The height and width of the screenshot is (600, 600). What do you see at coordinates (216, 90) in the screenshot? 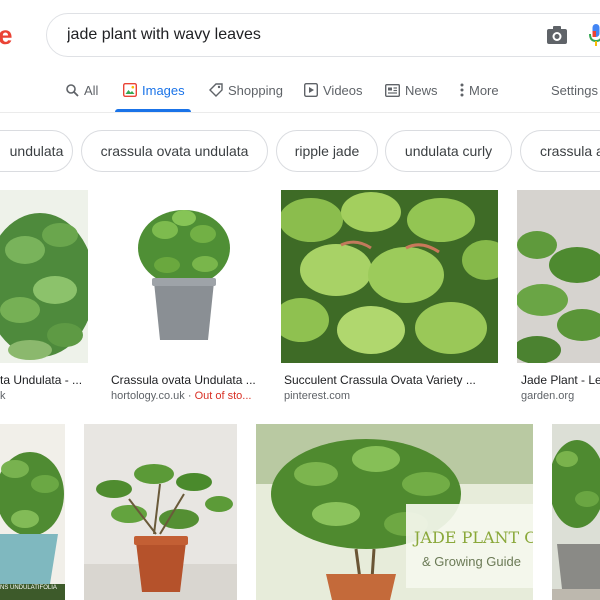
I see `tag-icon` at bounding box center [216, 90].